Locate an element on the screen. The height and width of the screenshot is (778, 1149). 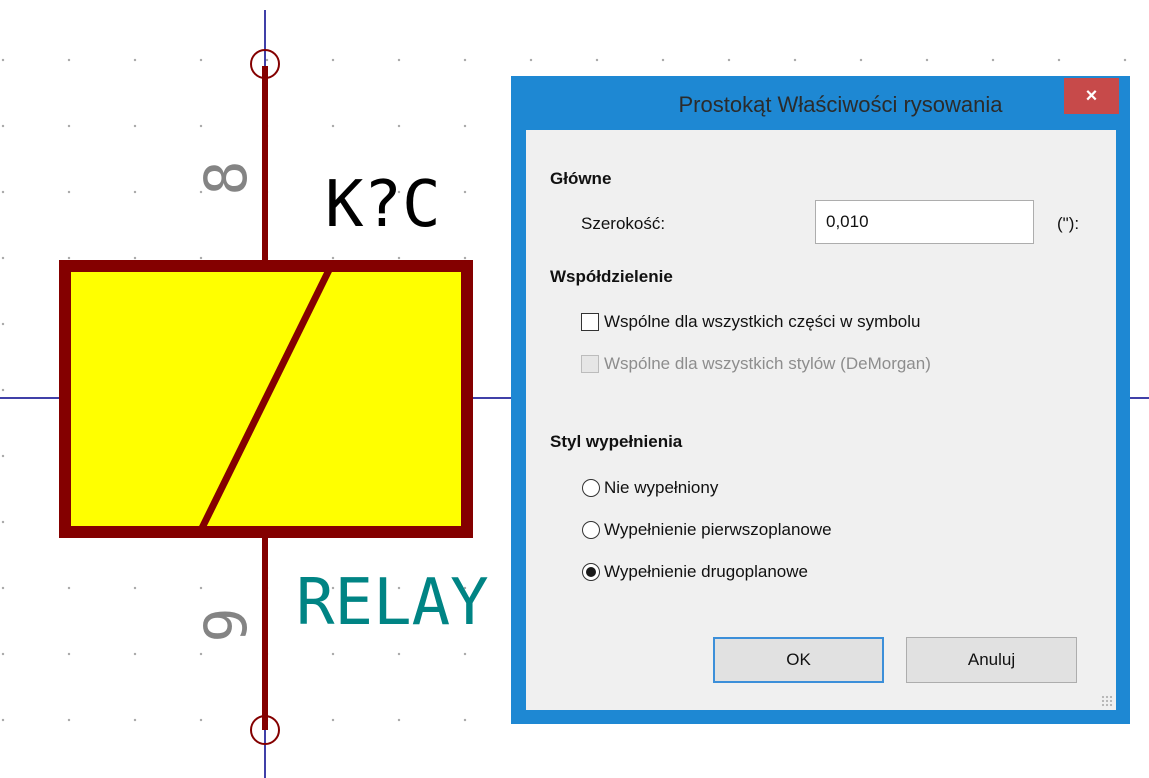
fill-option-label: Wypełnienie pierwszoplanowe is located at coordinates (718, 529).